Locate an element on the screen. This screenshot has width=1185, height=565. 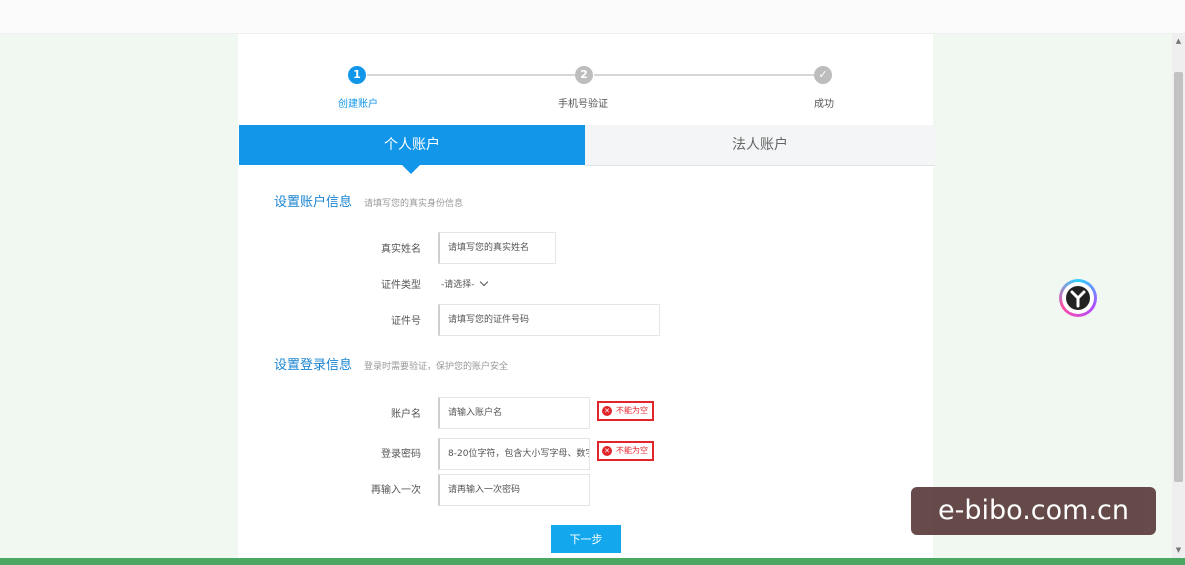
confirm-password-input: 请再输入一次密码 is located at coordinates (514, 490).